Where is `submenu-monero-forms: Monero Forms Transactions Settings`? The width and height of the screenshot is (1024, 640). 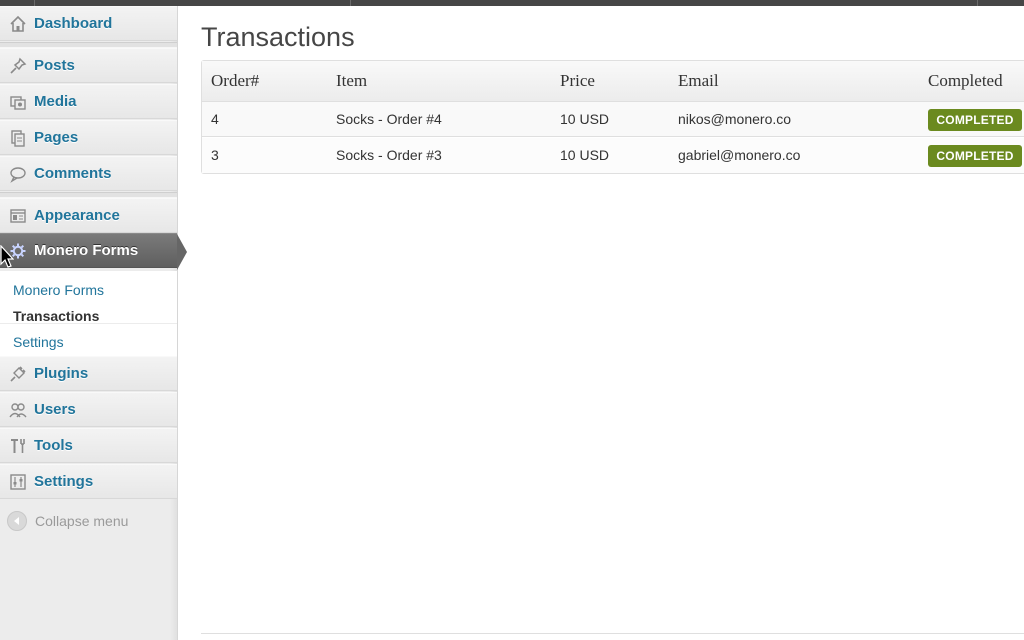 submenu-monero-forms: Monero Forms Transactions Settings is located at coordinates (88, 315).